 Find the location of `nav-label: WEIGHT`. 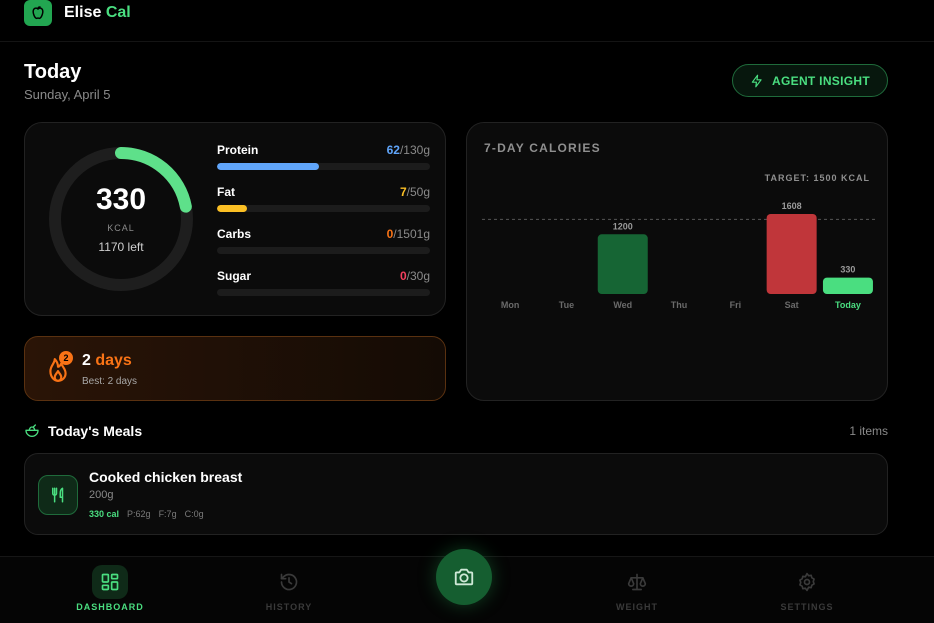

nav-label: WEIGHT is located at coordinates (637, 607).